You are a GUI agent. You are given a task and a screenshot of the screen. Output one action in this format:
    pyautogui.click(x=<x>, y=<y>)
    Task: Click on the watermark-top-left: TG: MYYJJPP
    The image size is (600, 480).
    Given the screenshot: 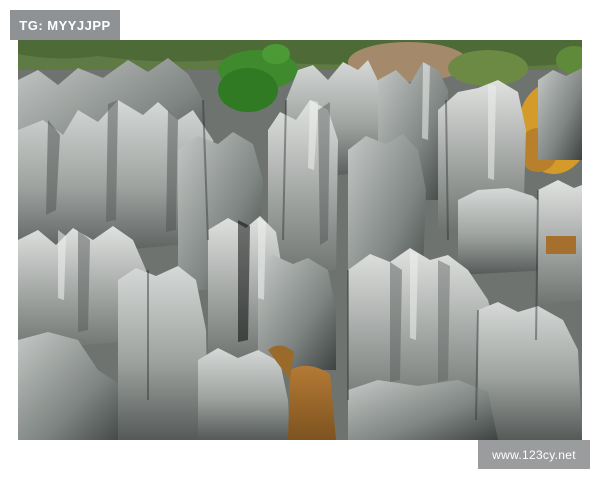 What is the action you would take?
    pyautogui.click(x=65, y=25)
    